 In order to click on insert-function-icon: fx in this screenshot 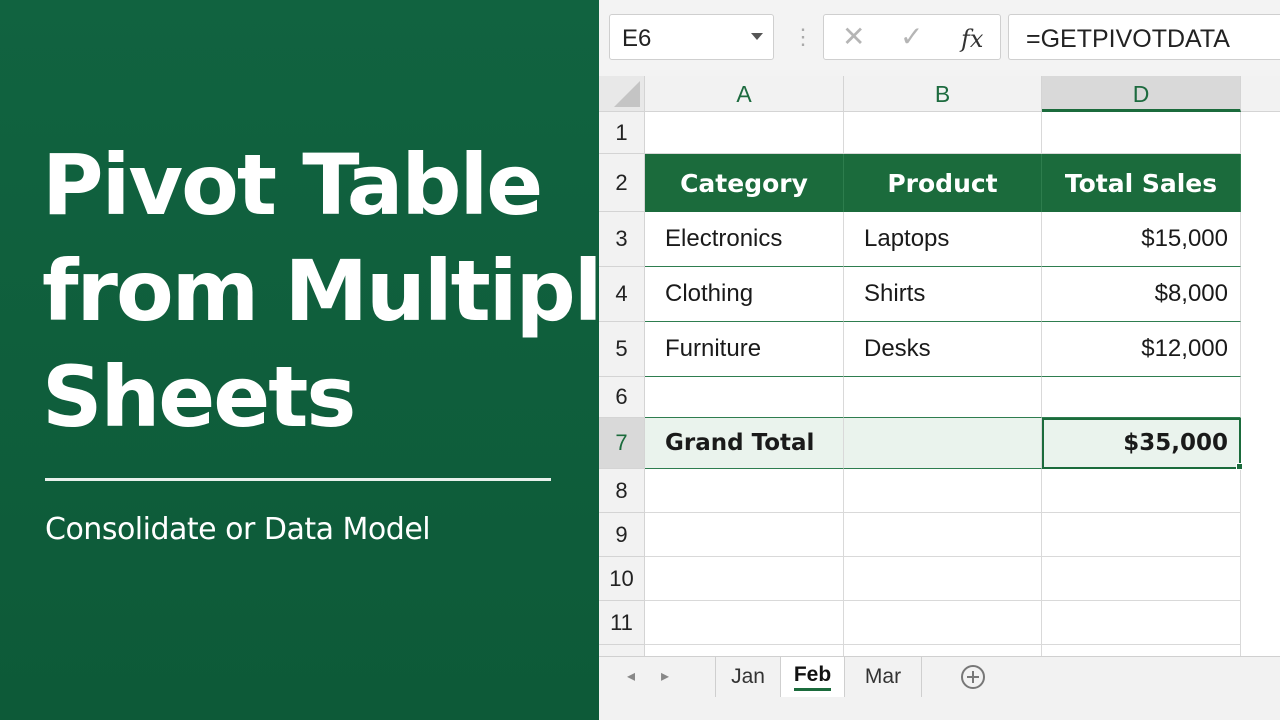, I will do `click(972, 39)`.